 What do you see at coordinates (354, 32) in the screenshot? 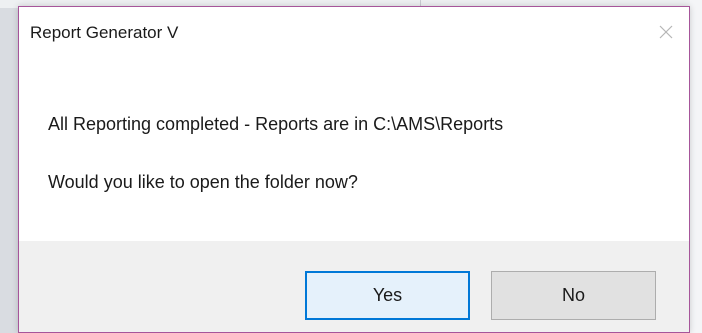
I see `dialog-titlebar: Report Generator V` at bounding box center [354, 32].